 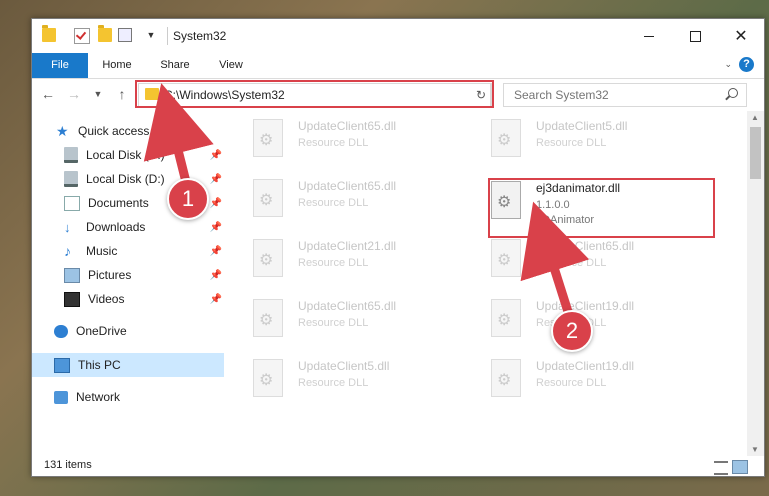 I want to click on star-icon: ★, so click(x=62, y=130).